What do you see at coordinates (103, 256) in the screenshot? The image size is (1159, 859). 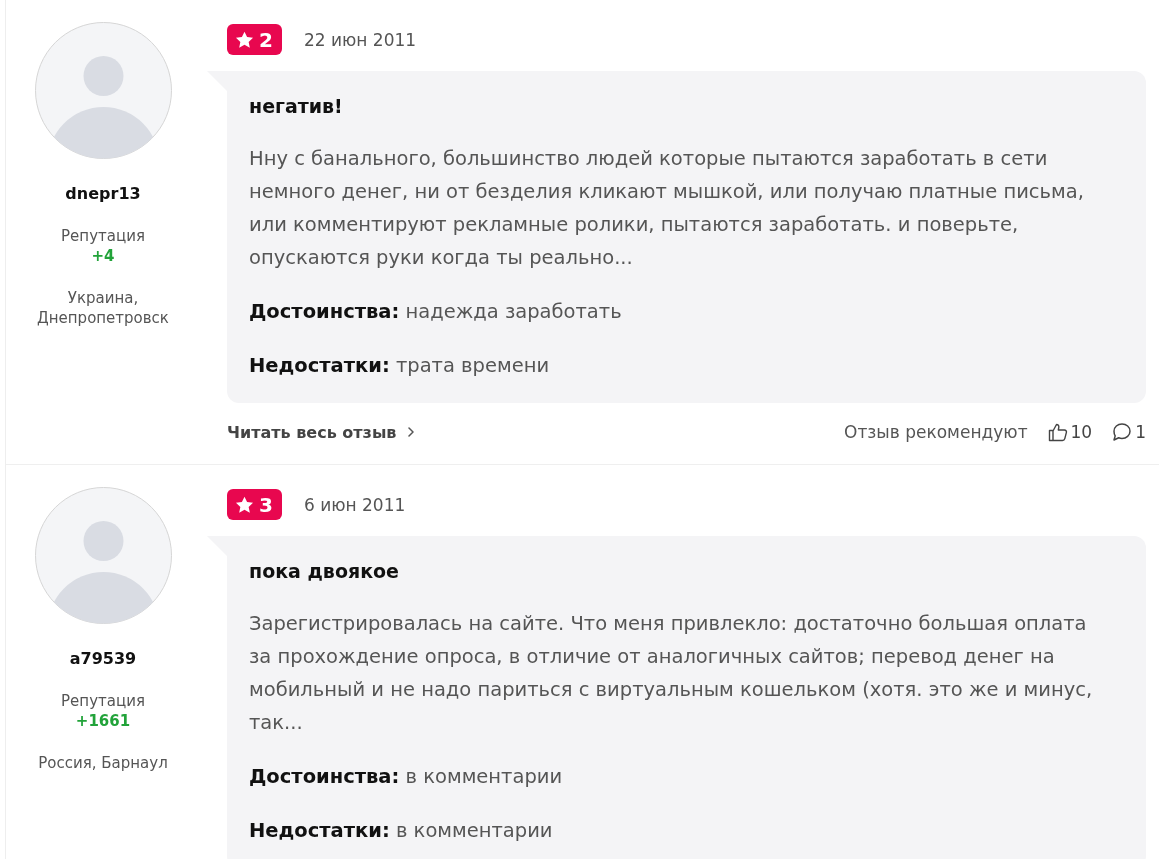 I see `reputation-value: +4` at bounding box center [103, 256].